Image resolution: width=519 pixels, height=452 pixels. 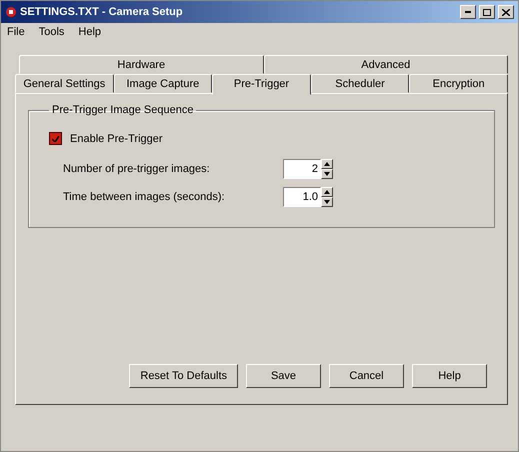 I want to click on maximize-icon, so click(x=487, y=12).